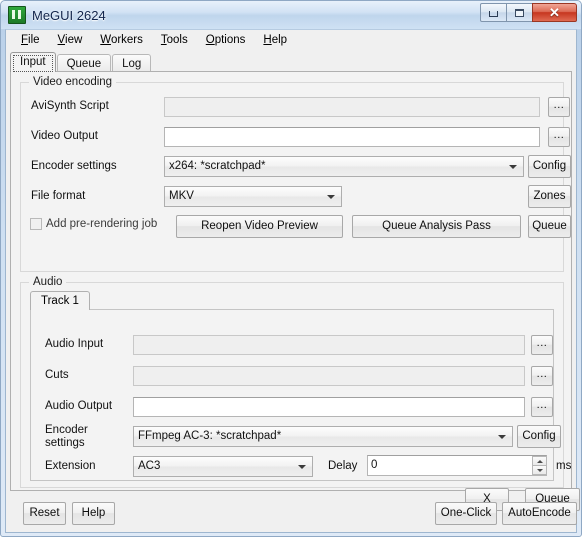 The width and height of the screenshot is (582, 537). Describe the element at coordinates (93, 513) in the screenshot. I see `help-button: Help` at that location.